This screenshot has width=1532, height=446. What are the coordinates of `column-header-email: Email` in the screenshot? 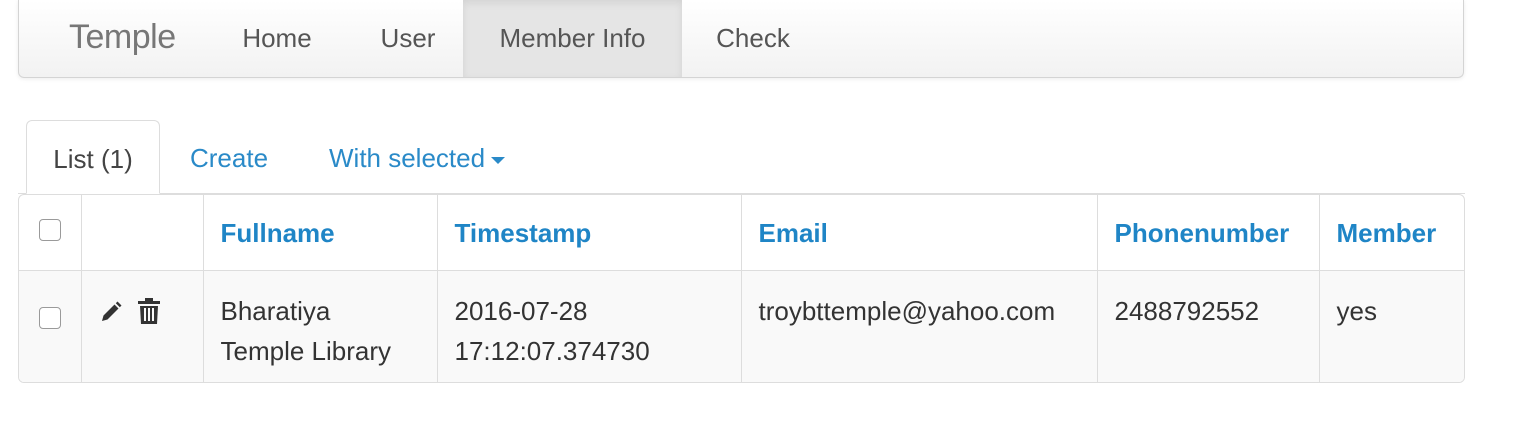 It's located at (918, 233).